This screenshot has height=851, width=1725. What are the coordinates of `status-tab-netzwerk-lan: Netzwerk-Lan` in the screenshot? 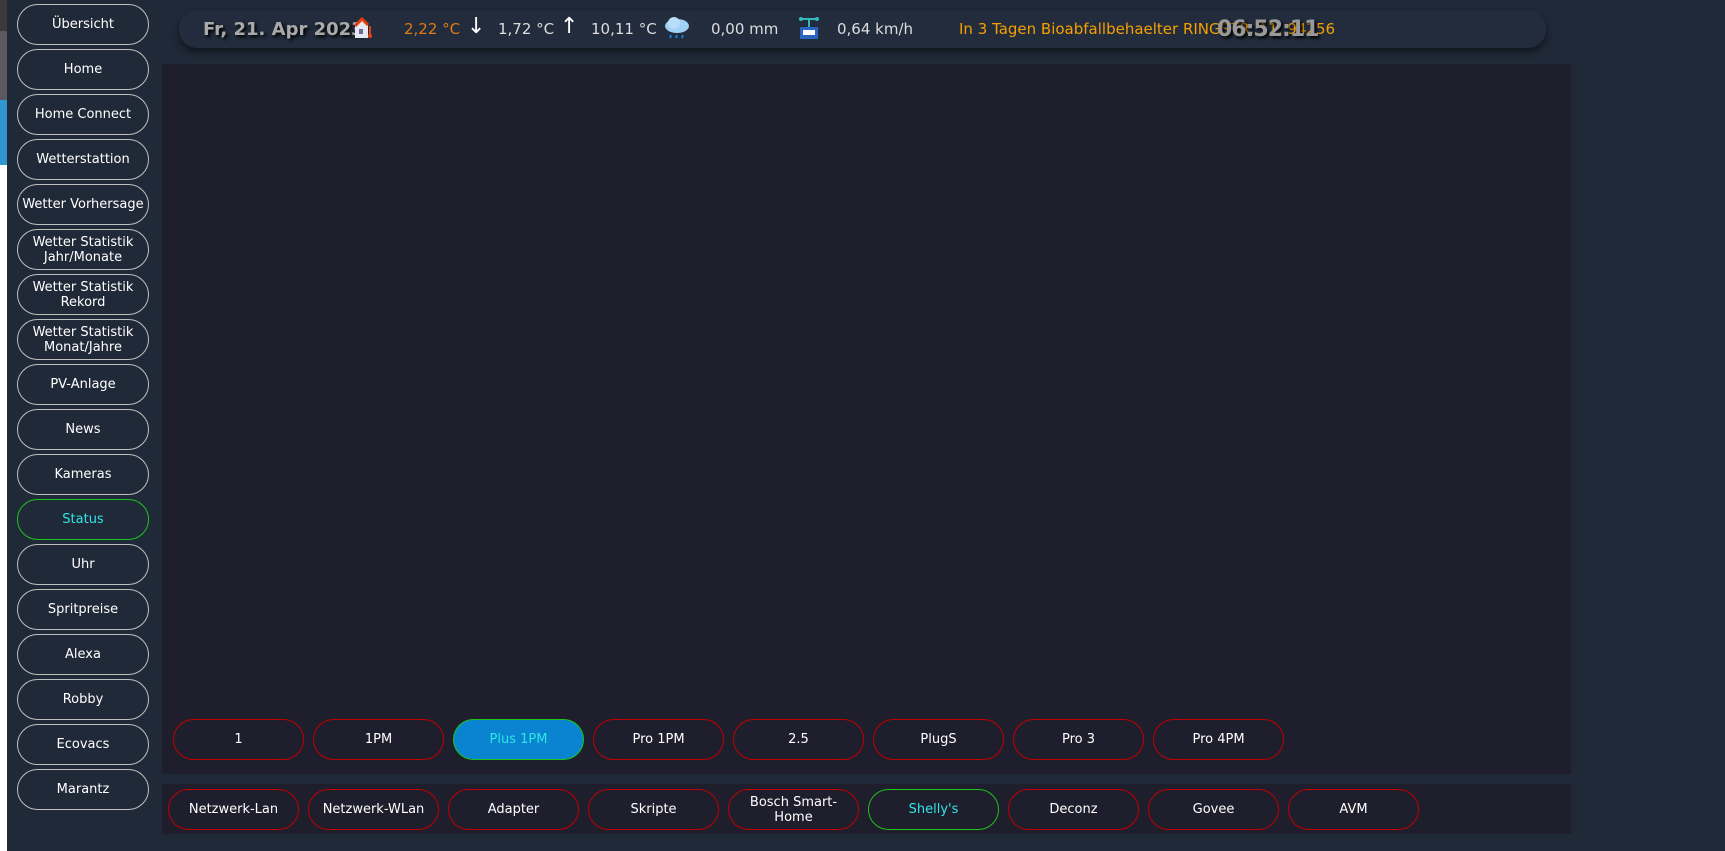 It's located at (233, 809).